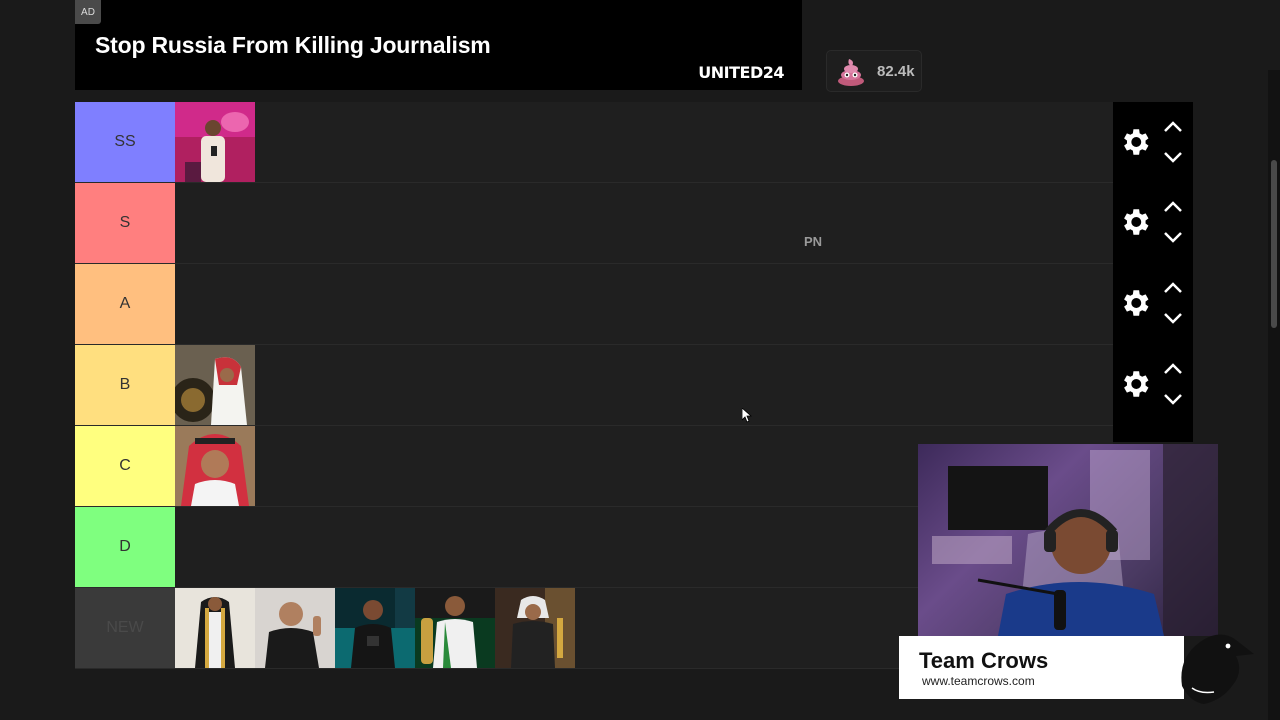 This screenshot has height=720, width=1280. I want to click on tier-label-ss: SS, so click(125, 142).